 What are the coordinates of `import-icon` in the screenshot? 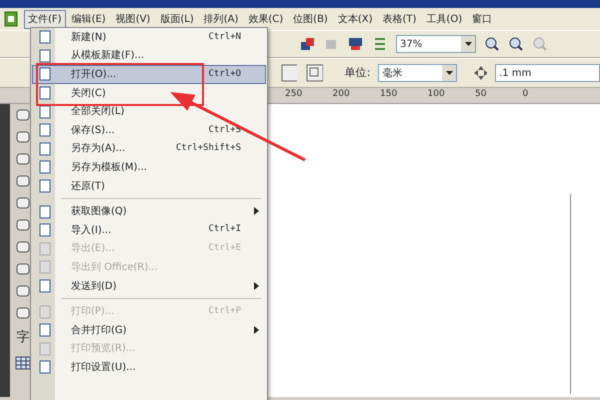 It's located at (308, 44).